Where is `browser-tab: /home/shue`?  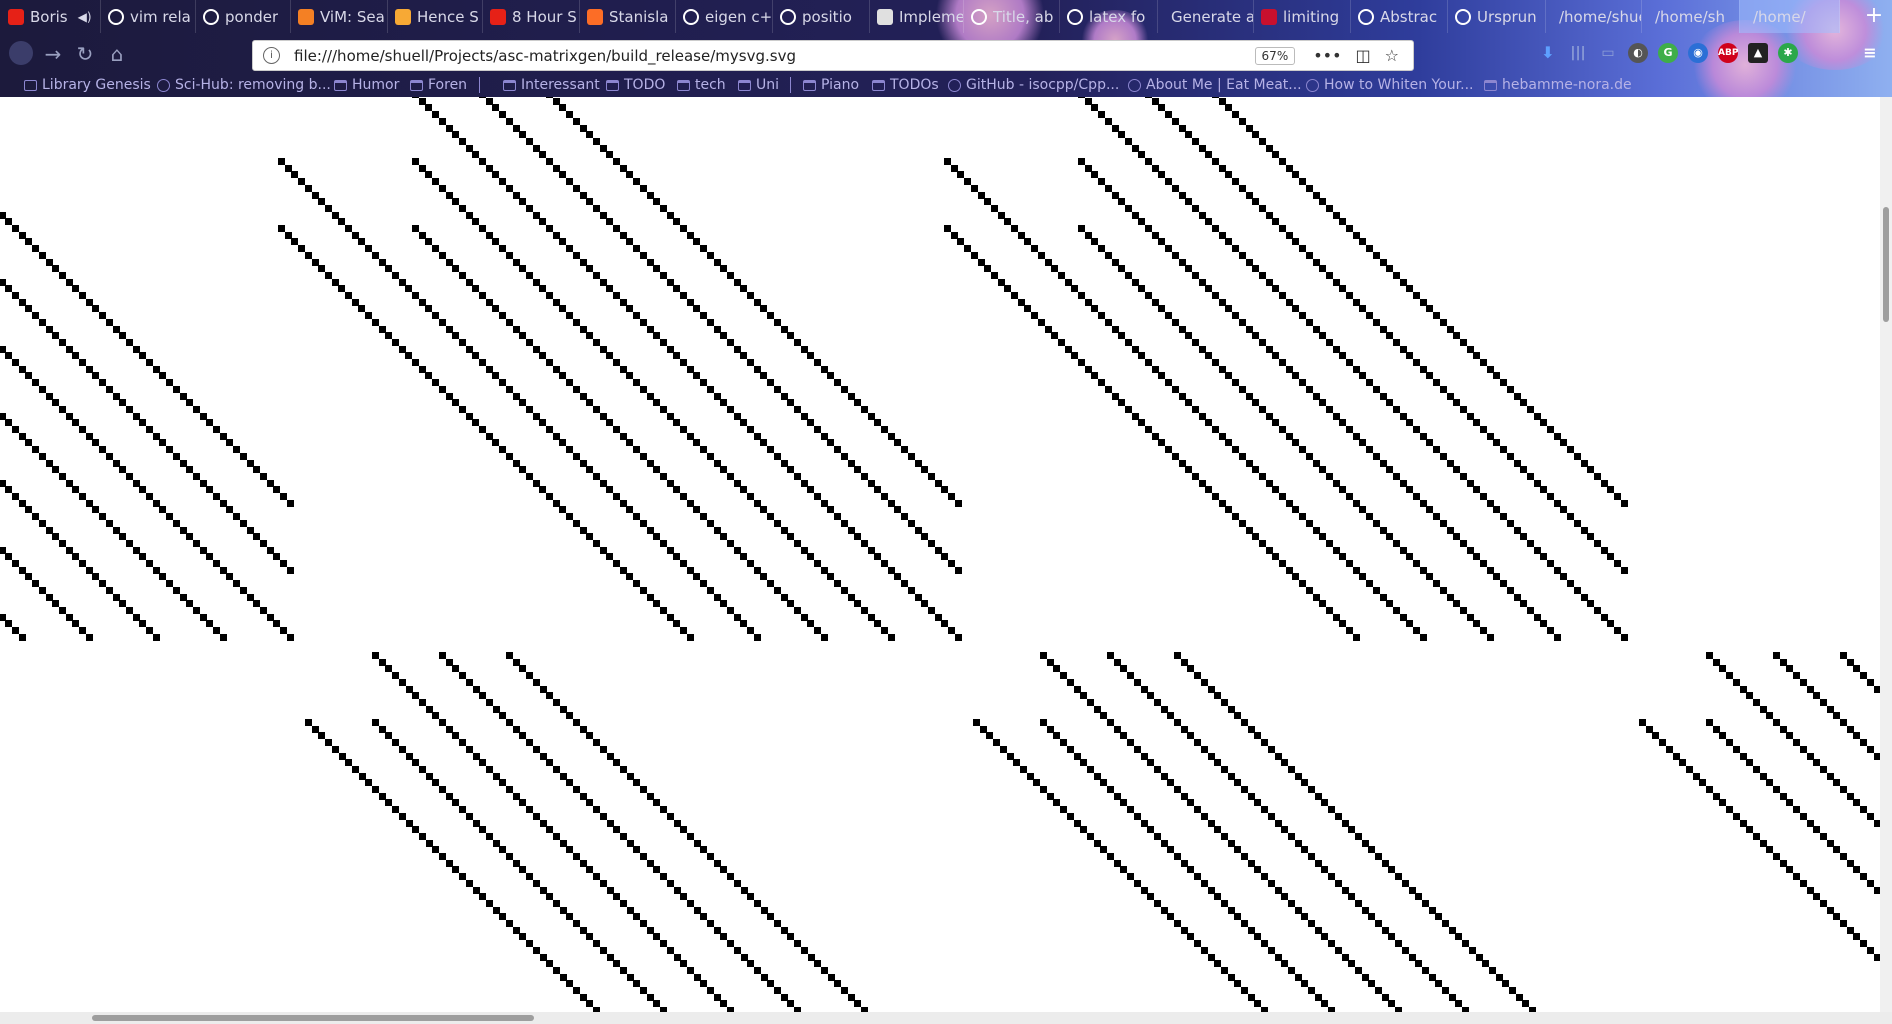 browser-tab: /home/shue is located at coordinates (1593, 16).